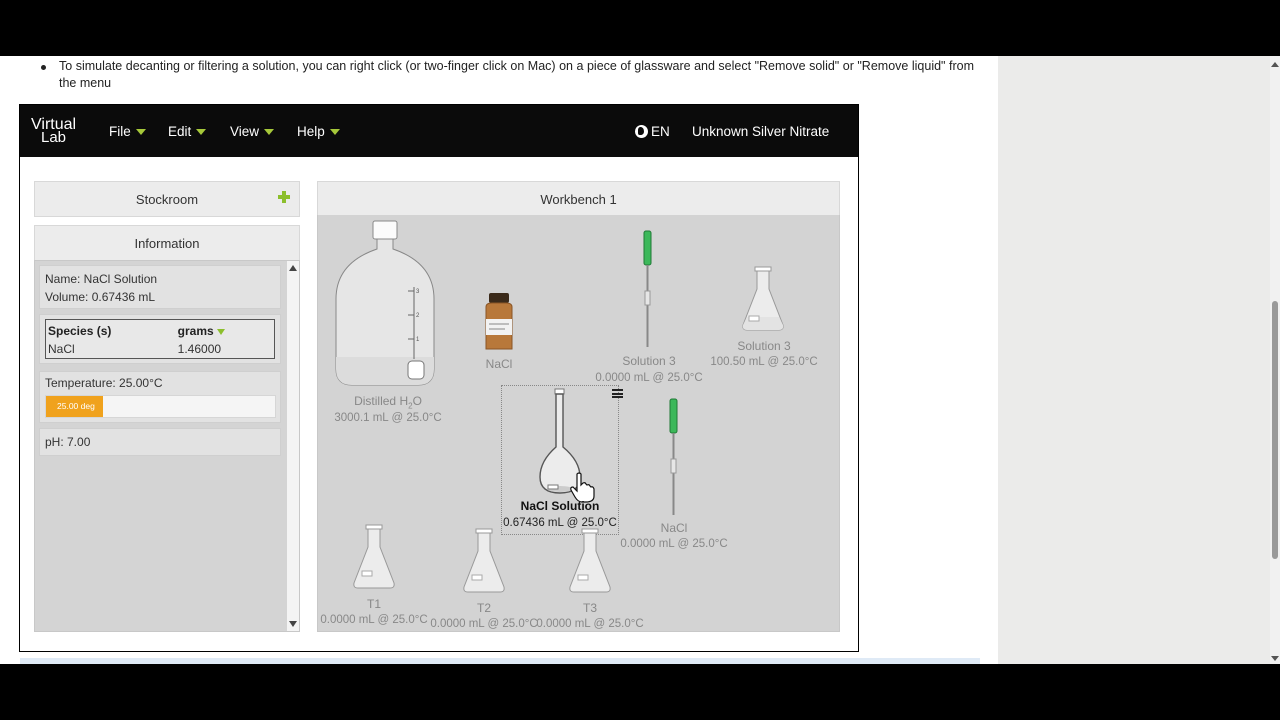  I want to click on carboy-name-tail: O, so click(417, 401).